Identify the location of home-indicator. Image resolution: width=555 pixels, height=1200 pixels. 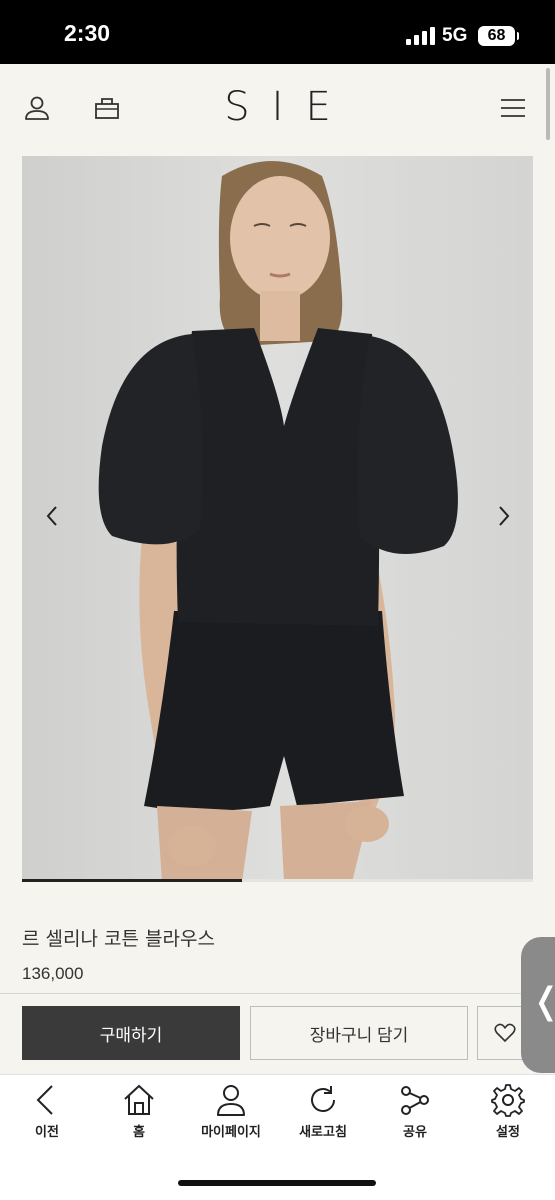
(277, 1183).